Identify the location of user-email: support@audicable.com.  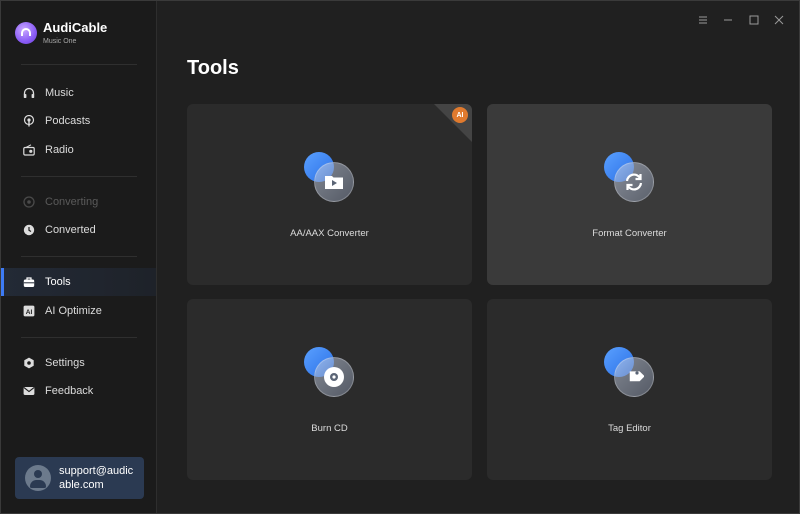
(96, 478).